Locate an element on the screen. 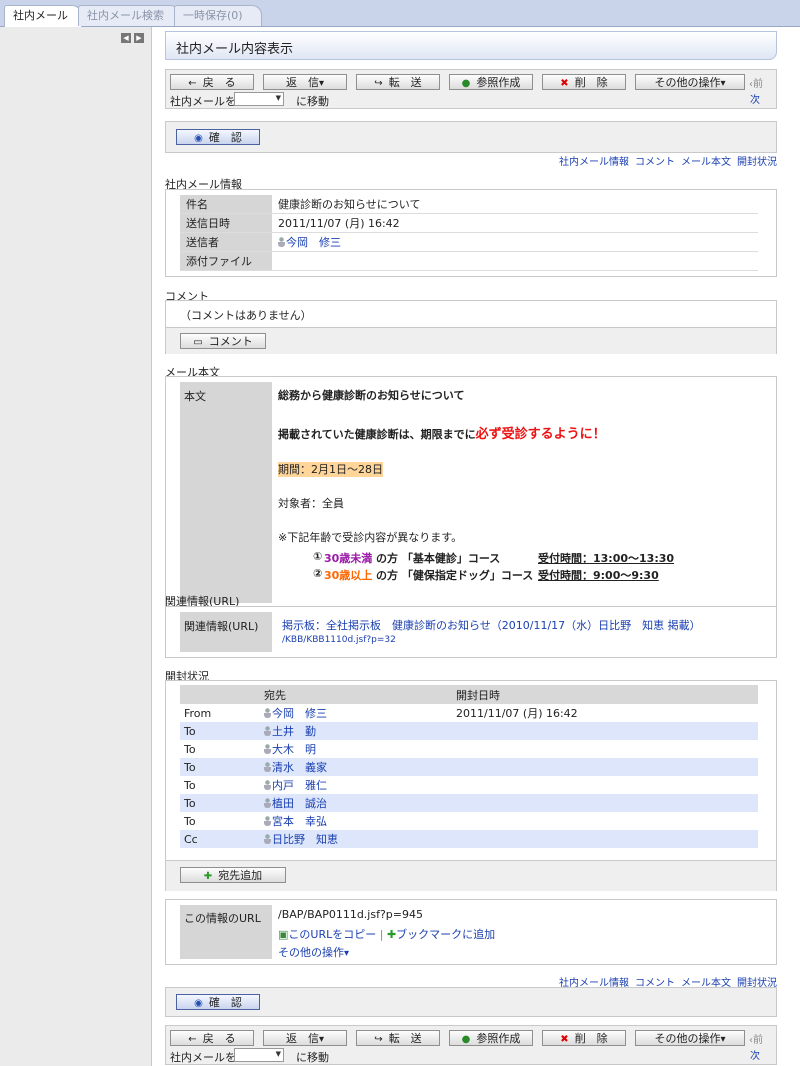  recipient-link: 今岡 修三 is located at coordinates (299, 713).